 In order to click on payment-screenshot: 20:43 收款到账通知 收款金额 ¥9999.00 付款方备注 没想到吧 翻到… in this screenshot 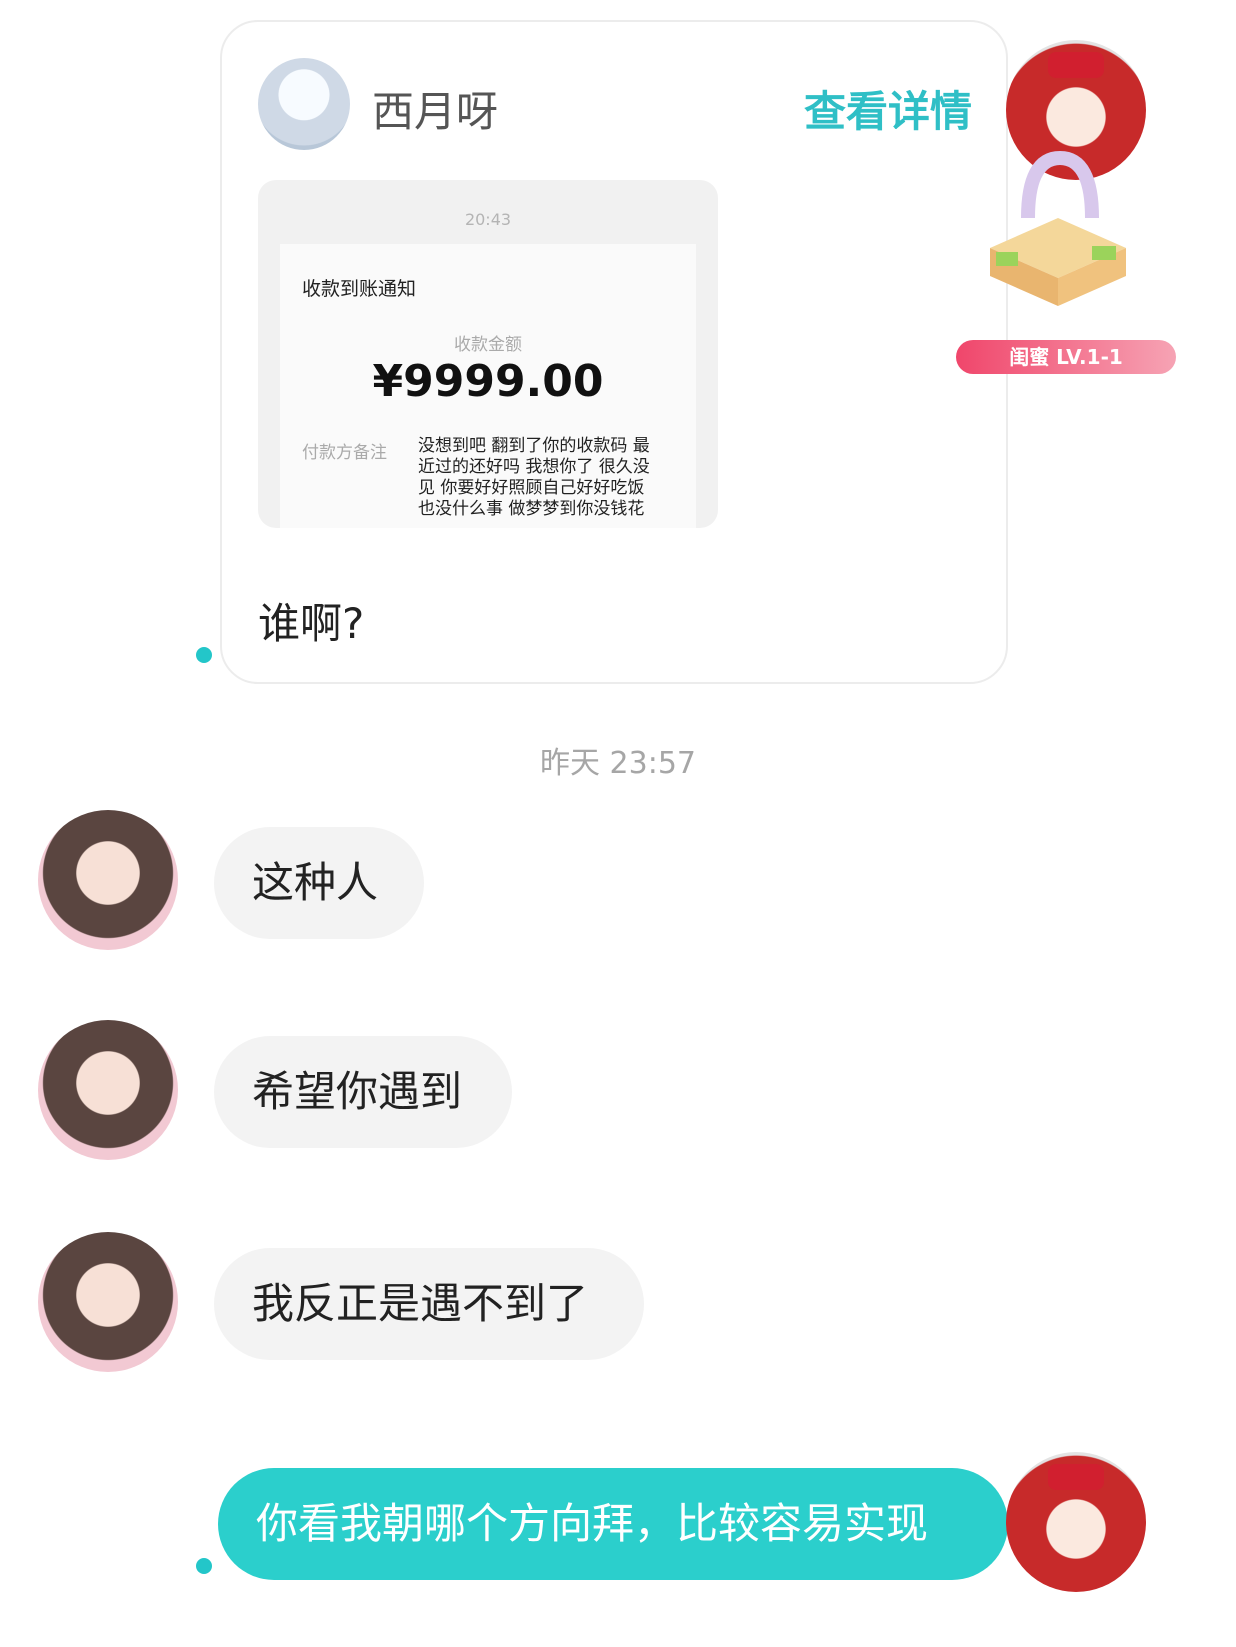, I will do `click(488, 354)`.